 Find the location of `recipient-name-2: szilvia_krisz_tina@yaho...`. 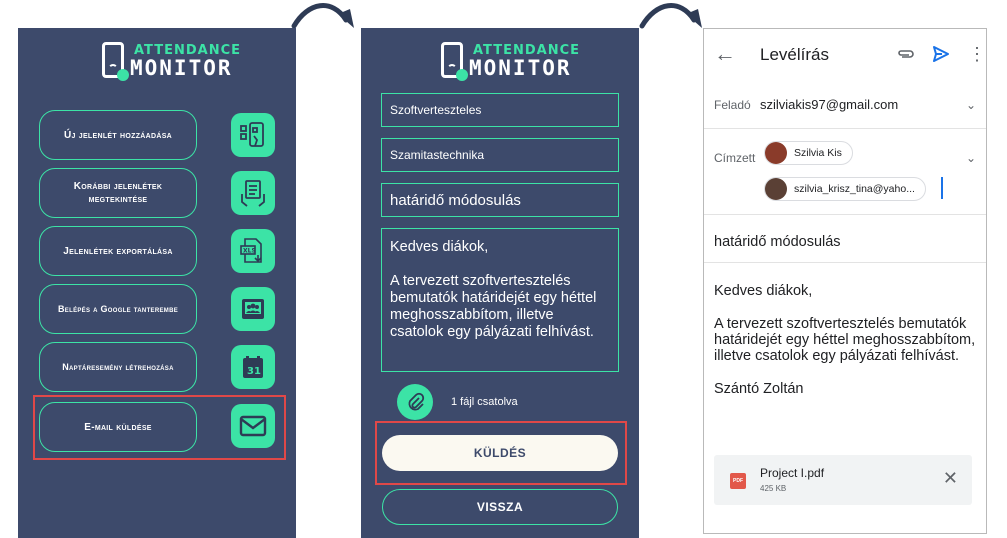

recipient-name-2: szilvia_krisz_tina@yaho... is located at coordinates (854, 189).